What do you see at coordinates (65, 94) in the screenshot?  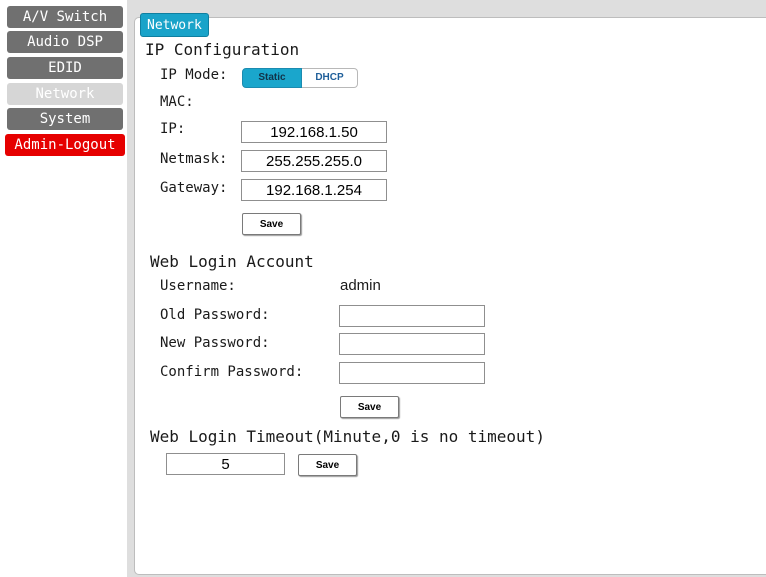 I see `nav-item-network: Network` at bounding box center [65, 94].